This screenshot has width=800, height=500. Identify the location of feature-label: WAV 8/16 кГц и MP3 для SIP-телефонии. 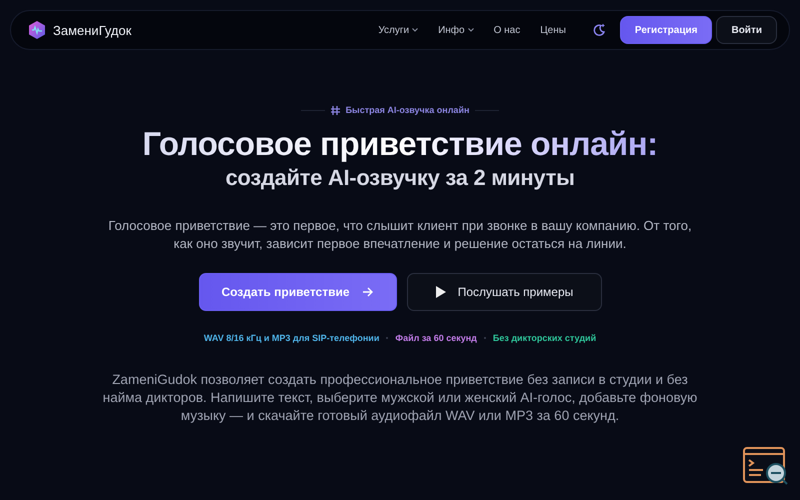
(292, 338).